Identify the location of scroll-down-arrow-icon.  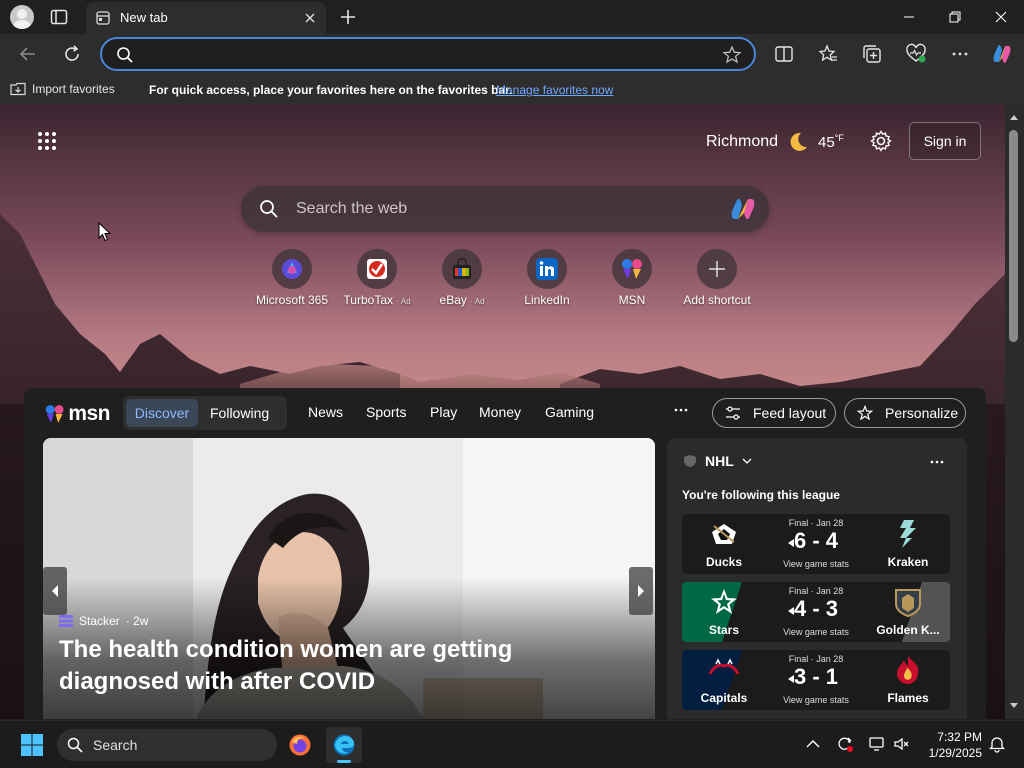
(1014, 706).